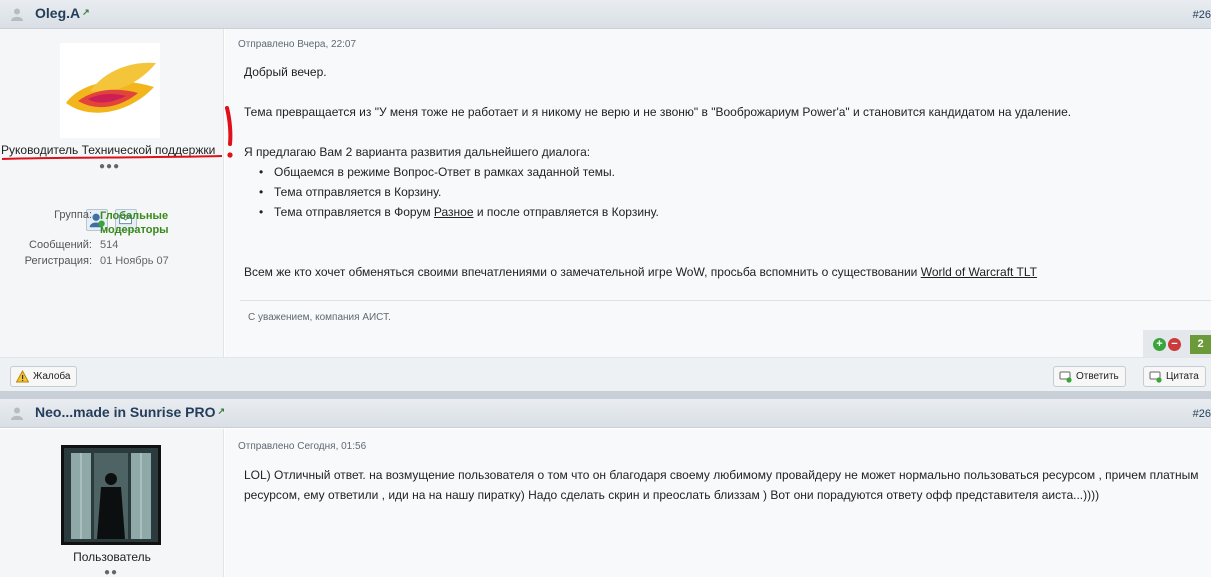 This screenshot has width=1211, height=577. I want to click on reply-button: Ответить, so click(1089, 376).